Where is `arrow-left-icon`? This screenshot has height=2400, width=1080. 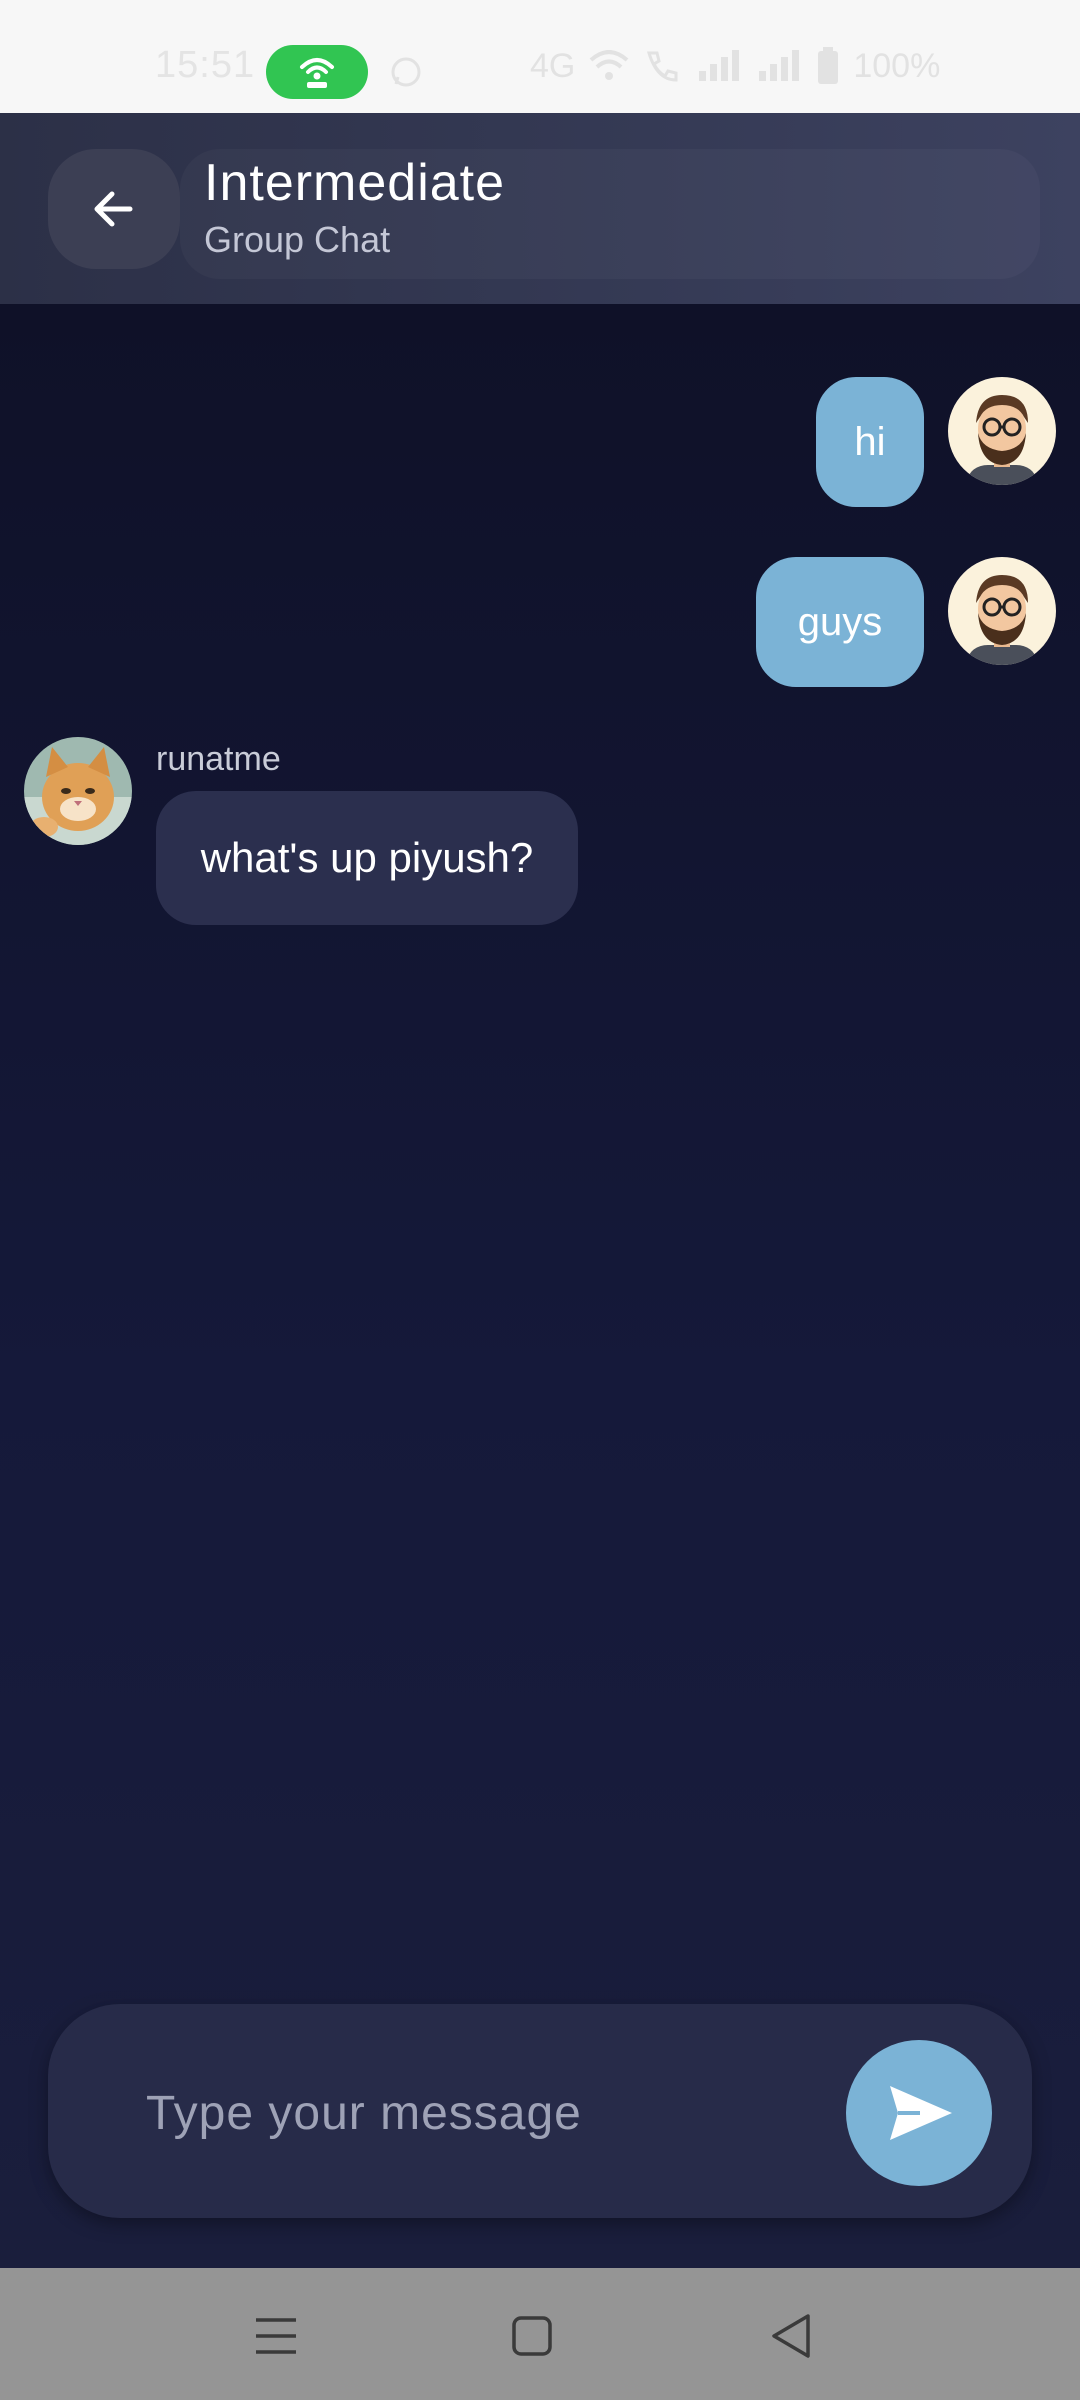
arrow-left-icon is located at coordinates (113, 209).